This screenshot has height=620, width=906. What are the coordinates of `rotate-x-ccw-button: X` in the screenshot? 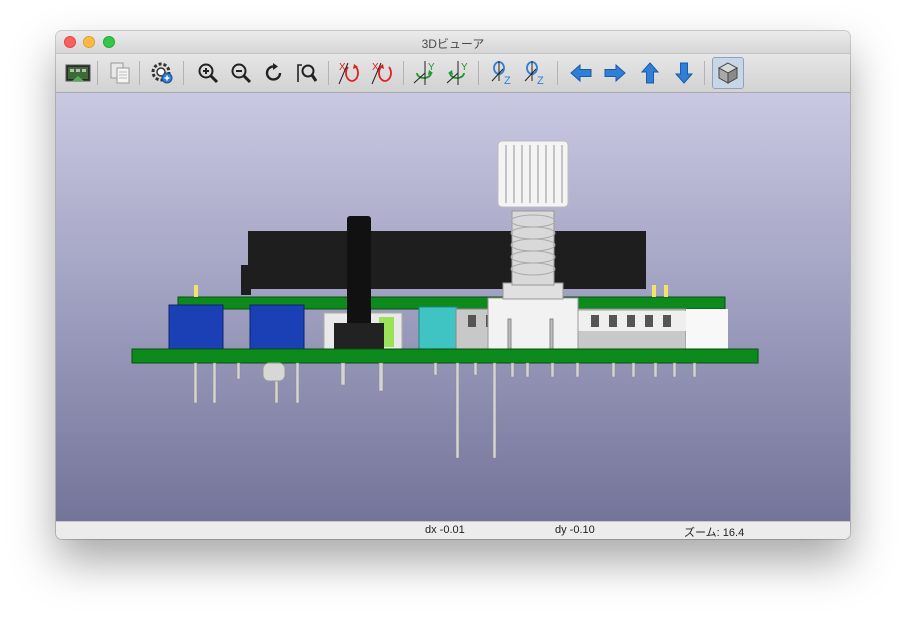 It's located at (383, 73).